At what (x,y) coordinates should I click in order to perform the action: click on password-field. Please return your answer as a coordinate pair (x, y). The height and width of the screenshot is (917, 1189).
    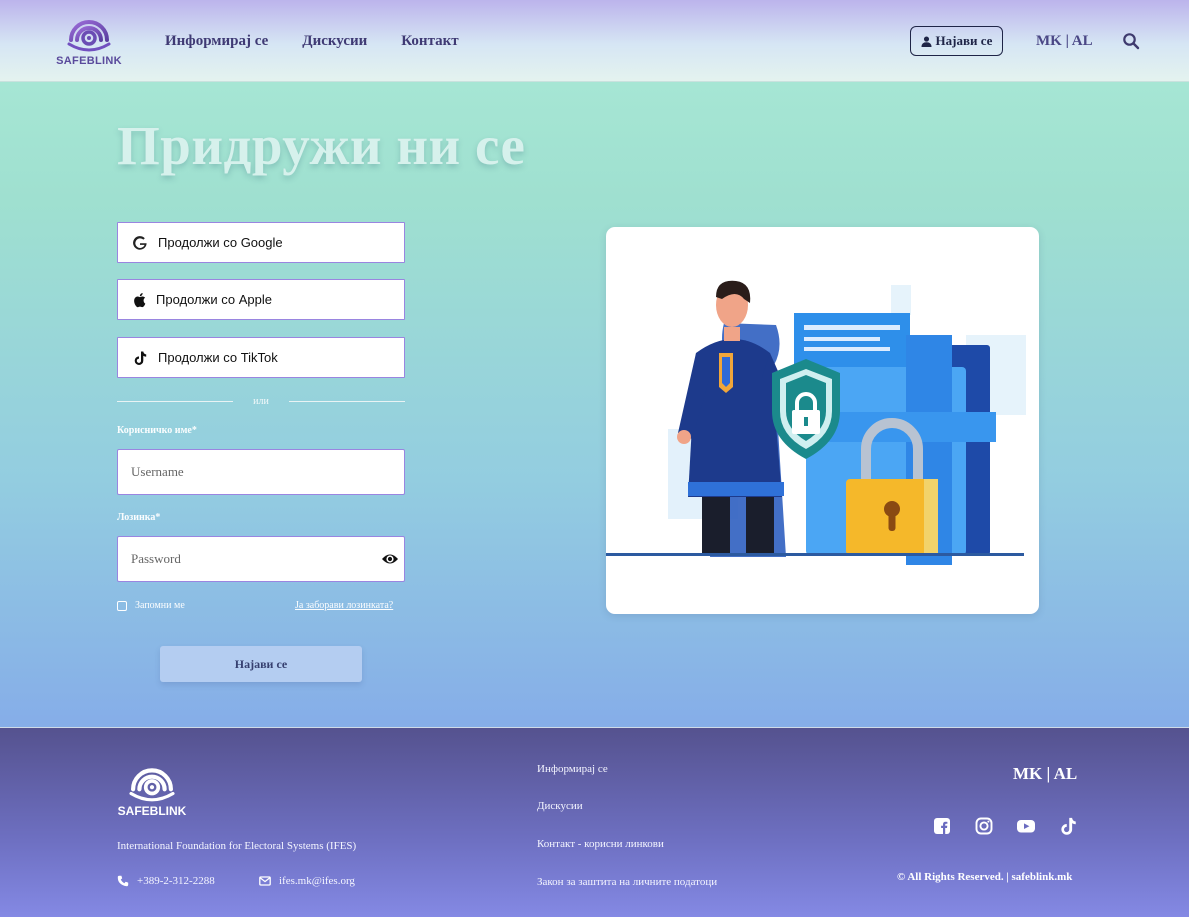
    Looking at the image, I should click on (261, 559).